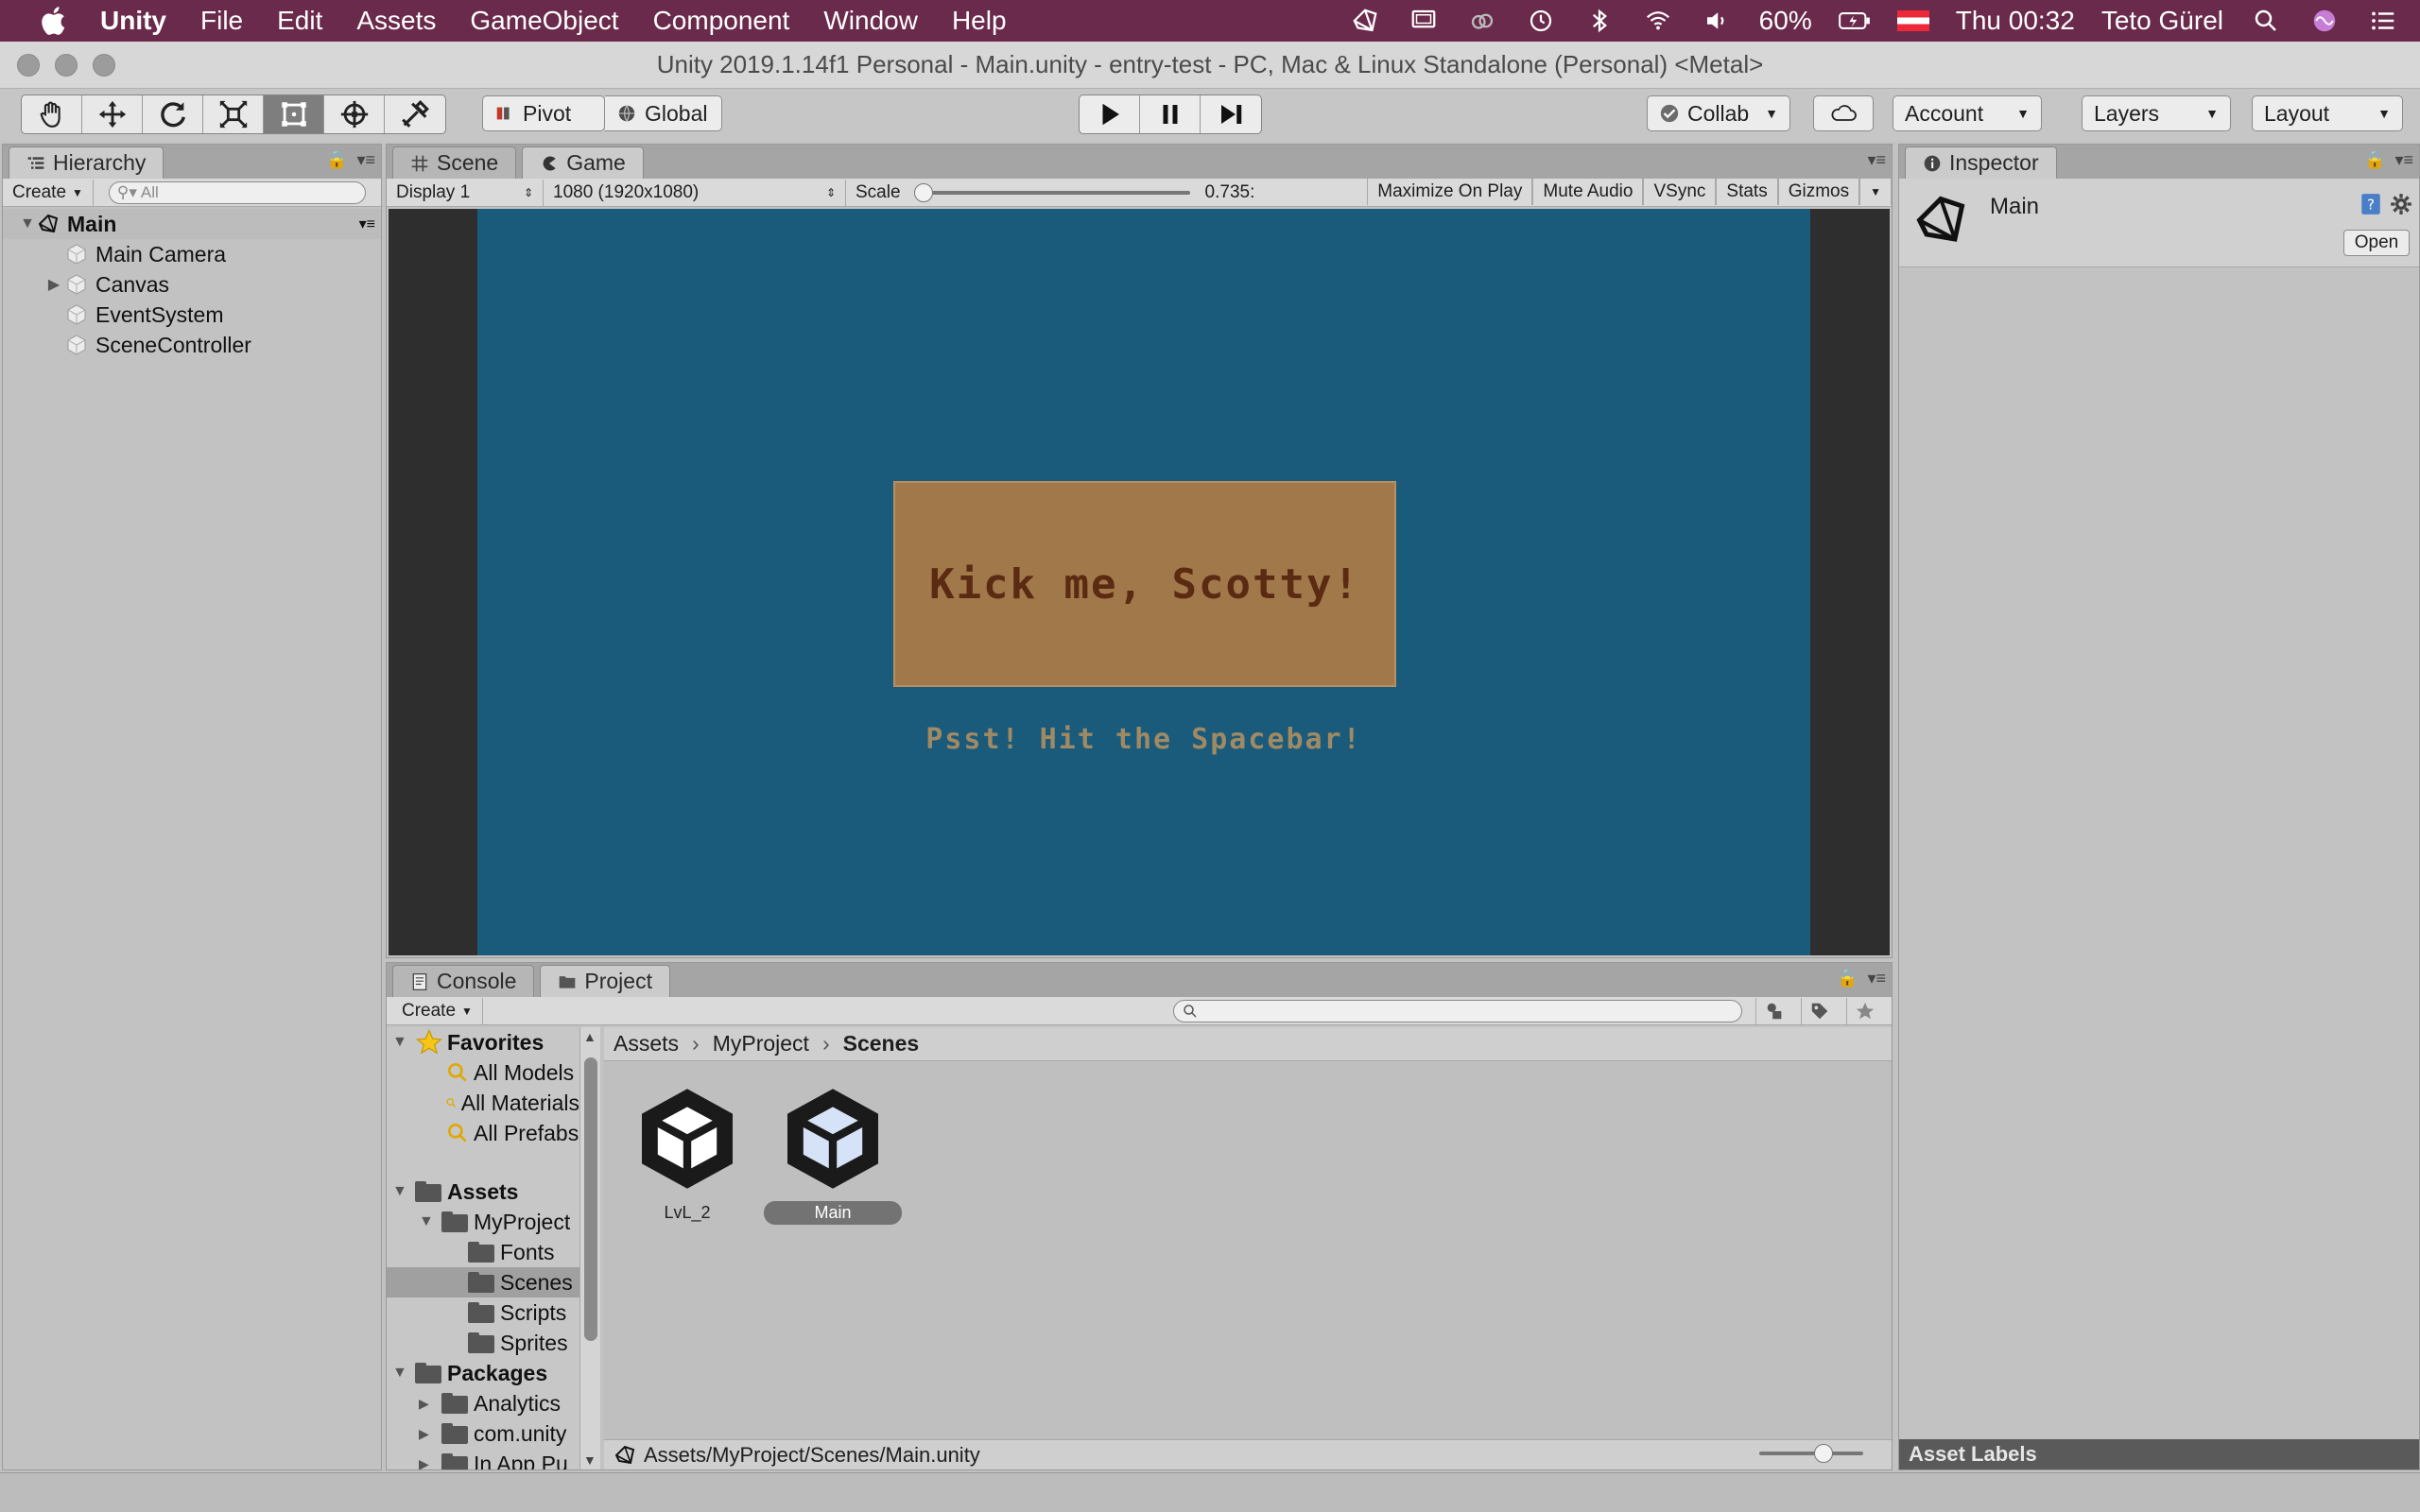  What do you see at coordinates (589, 1248) in the screenshot?
I see `folder-tree-scrollbar: ▲ ▼` at bounding box center [589, 1248].